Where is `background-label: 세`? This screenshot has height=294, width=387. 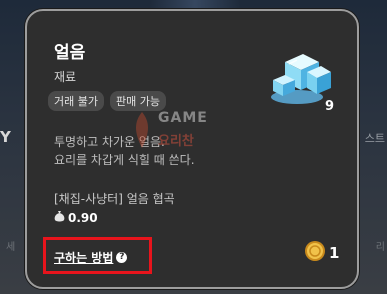
background-label: 세 is located at coordinates (11, 247).